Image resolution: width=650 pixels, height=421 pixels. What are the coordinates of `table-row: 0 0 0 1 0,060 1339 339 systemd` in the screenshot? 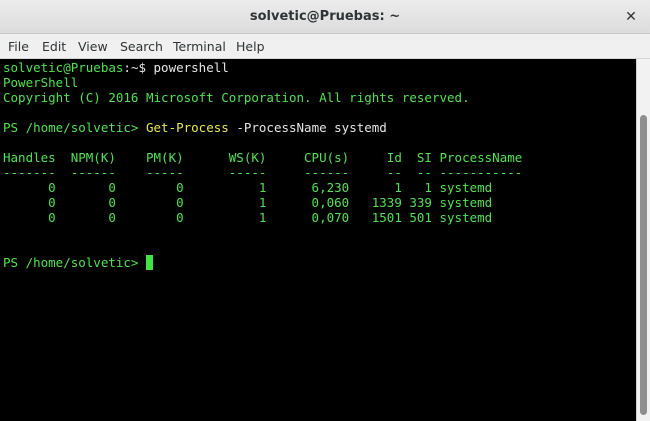 It's located at (248, 202).